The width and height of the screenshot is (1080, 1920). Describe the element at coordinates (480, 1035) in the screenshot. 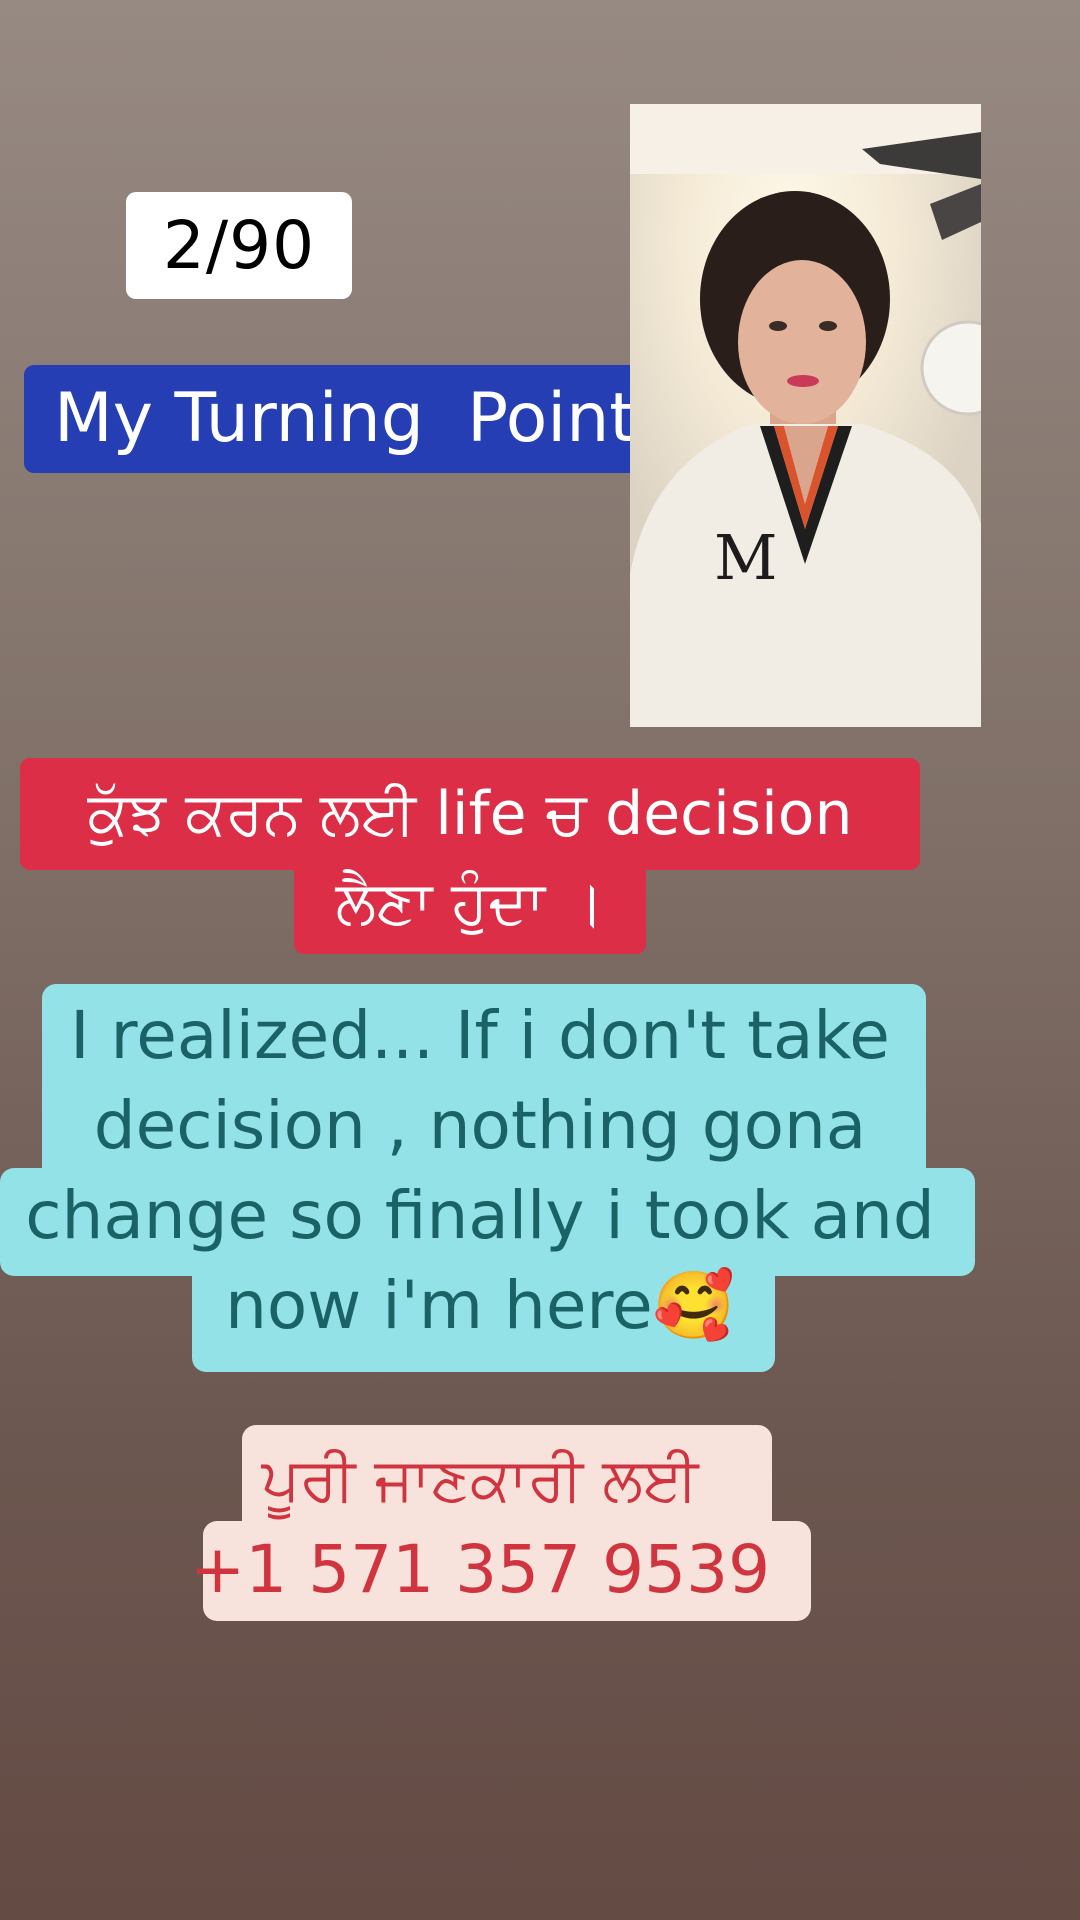

I see `message-line-1: I realized... If i don't take` at that location.